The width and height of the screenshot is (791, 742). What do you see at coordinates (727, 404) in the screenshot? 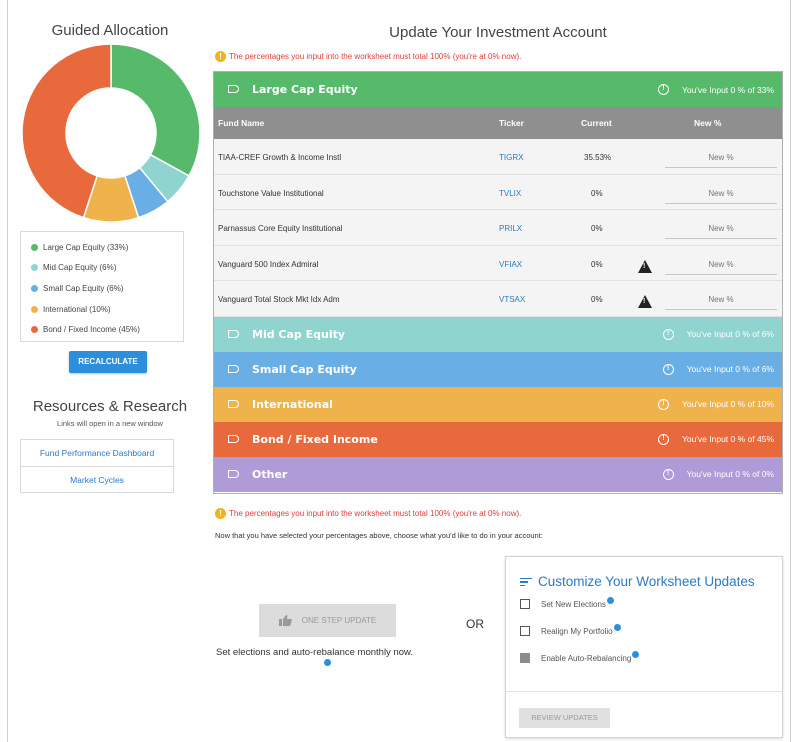
I see `category-status-text: You've Input 0 % of 10%` at bounding box center [727, 404].